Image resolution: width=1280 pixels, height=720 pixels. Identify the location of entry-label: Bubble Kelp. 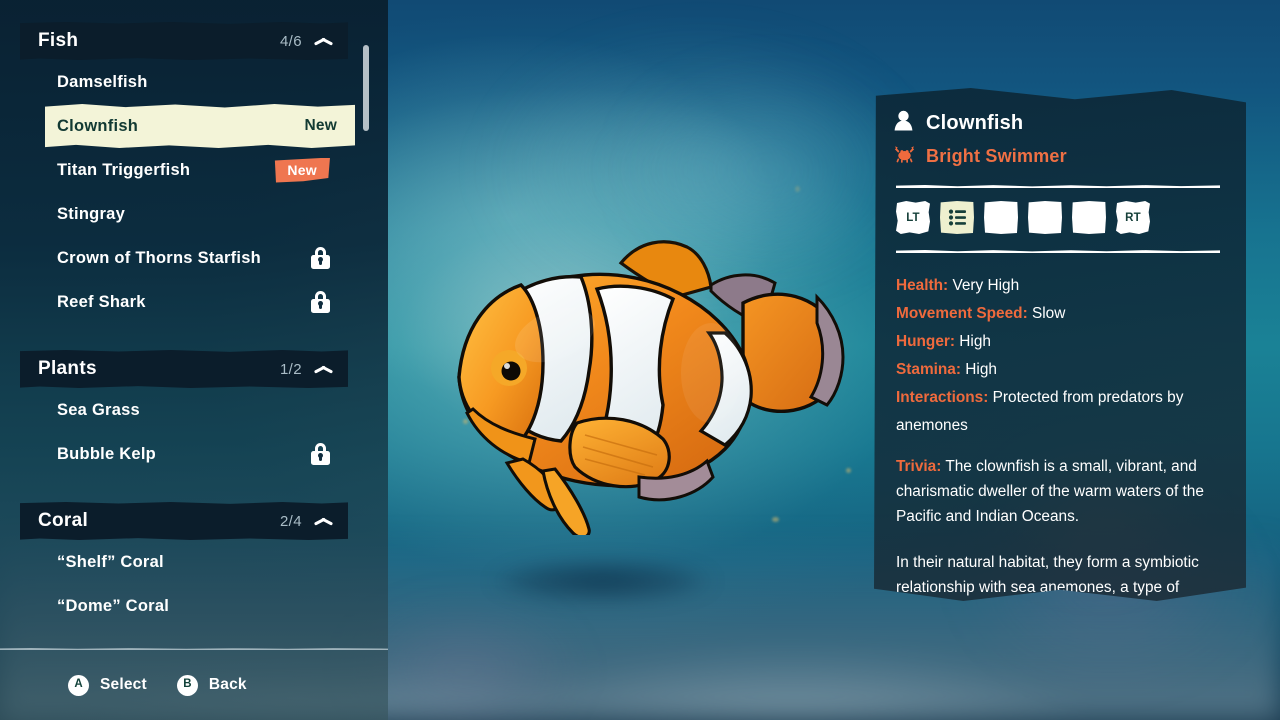
(107, 453).